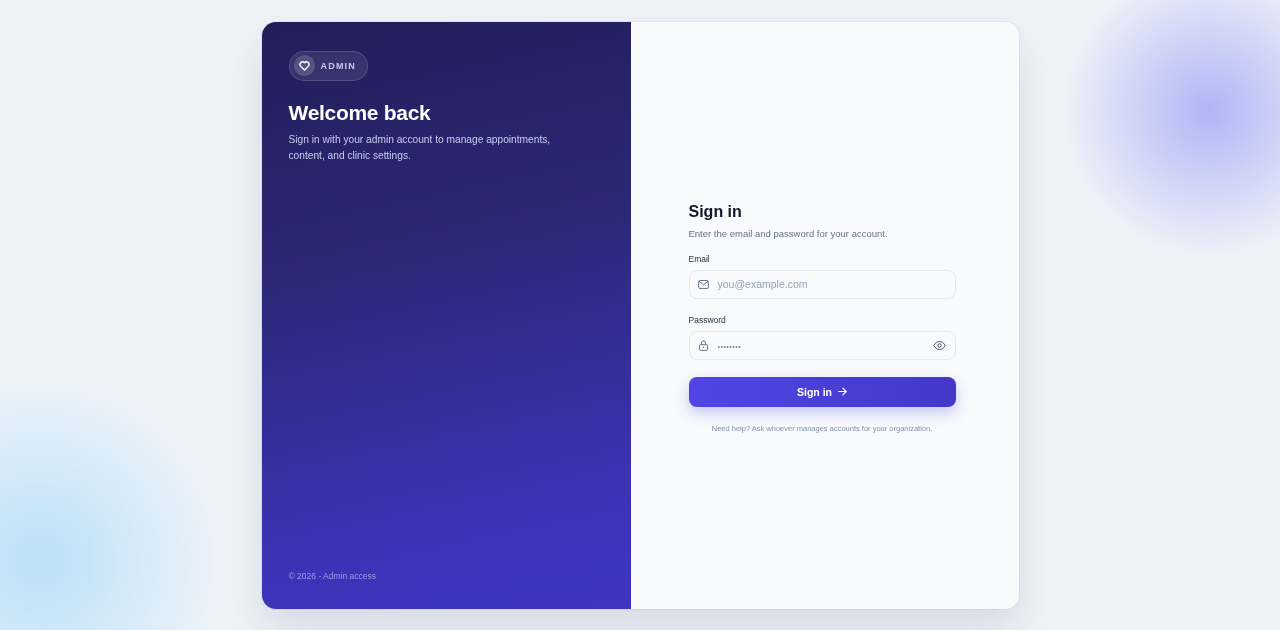  Describe the element at coordinates (699, 258) in the screenshot. I see `field-label: Email` at that location.